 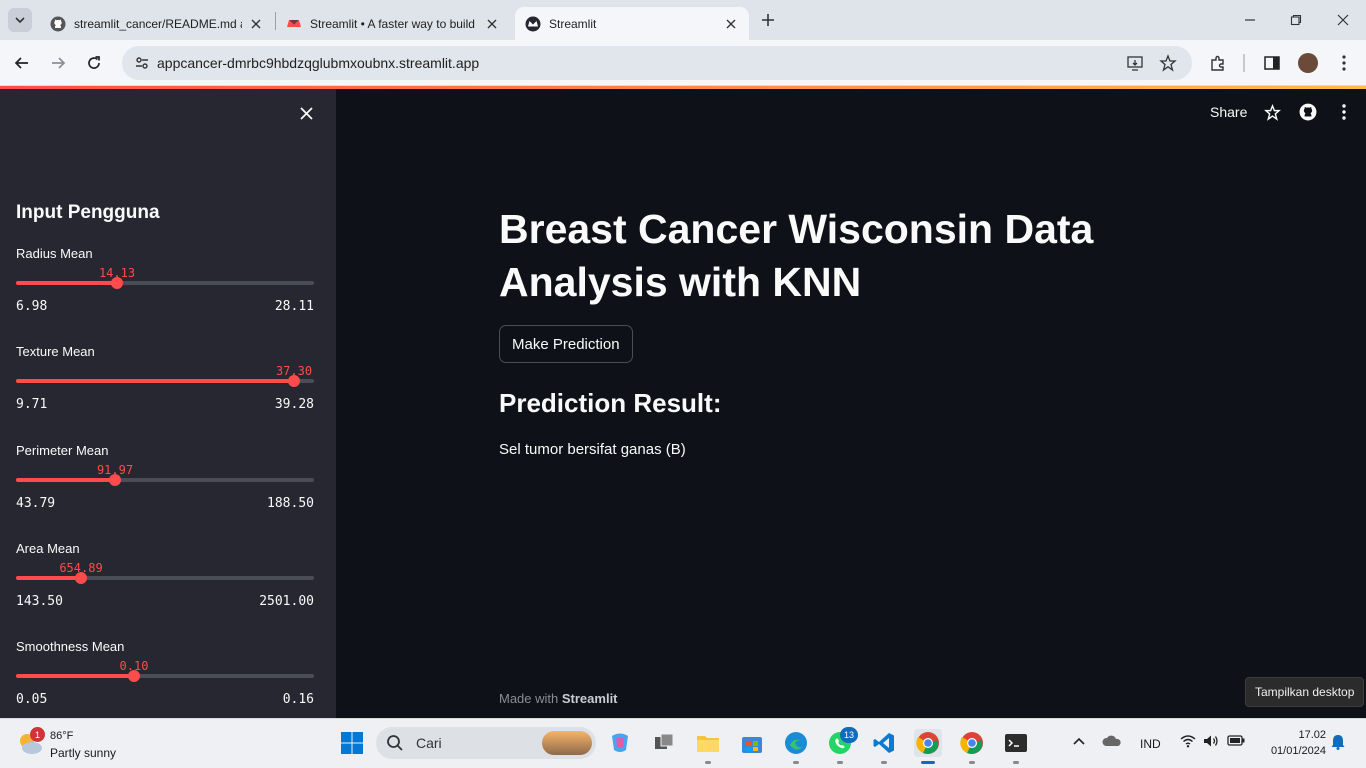 I want to click on tab-streamlit-home: Streamlit • A faster way to build, so click(x=393, y=23).